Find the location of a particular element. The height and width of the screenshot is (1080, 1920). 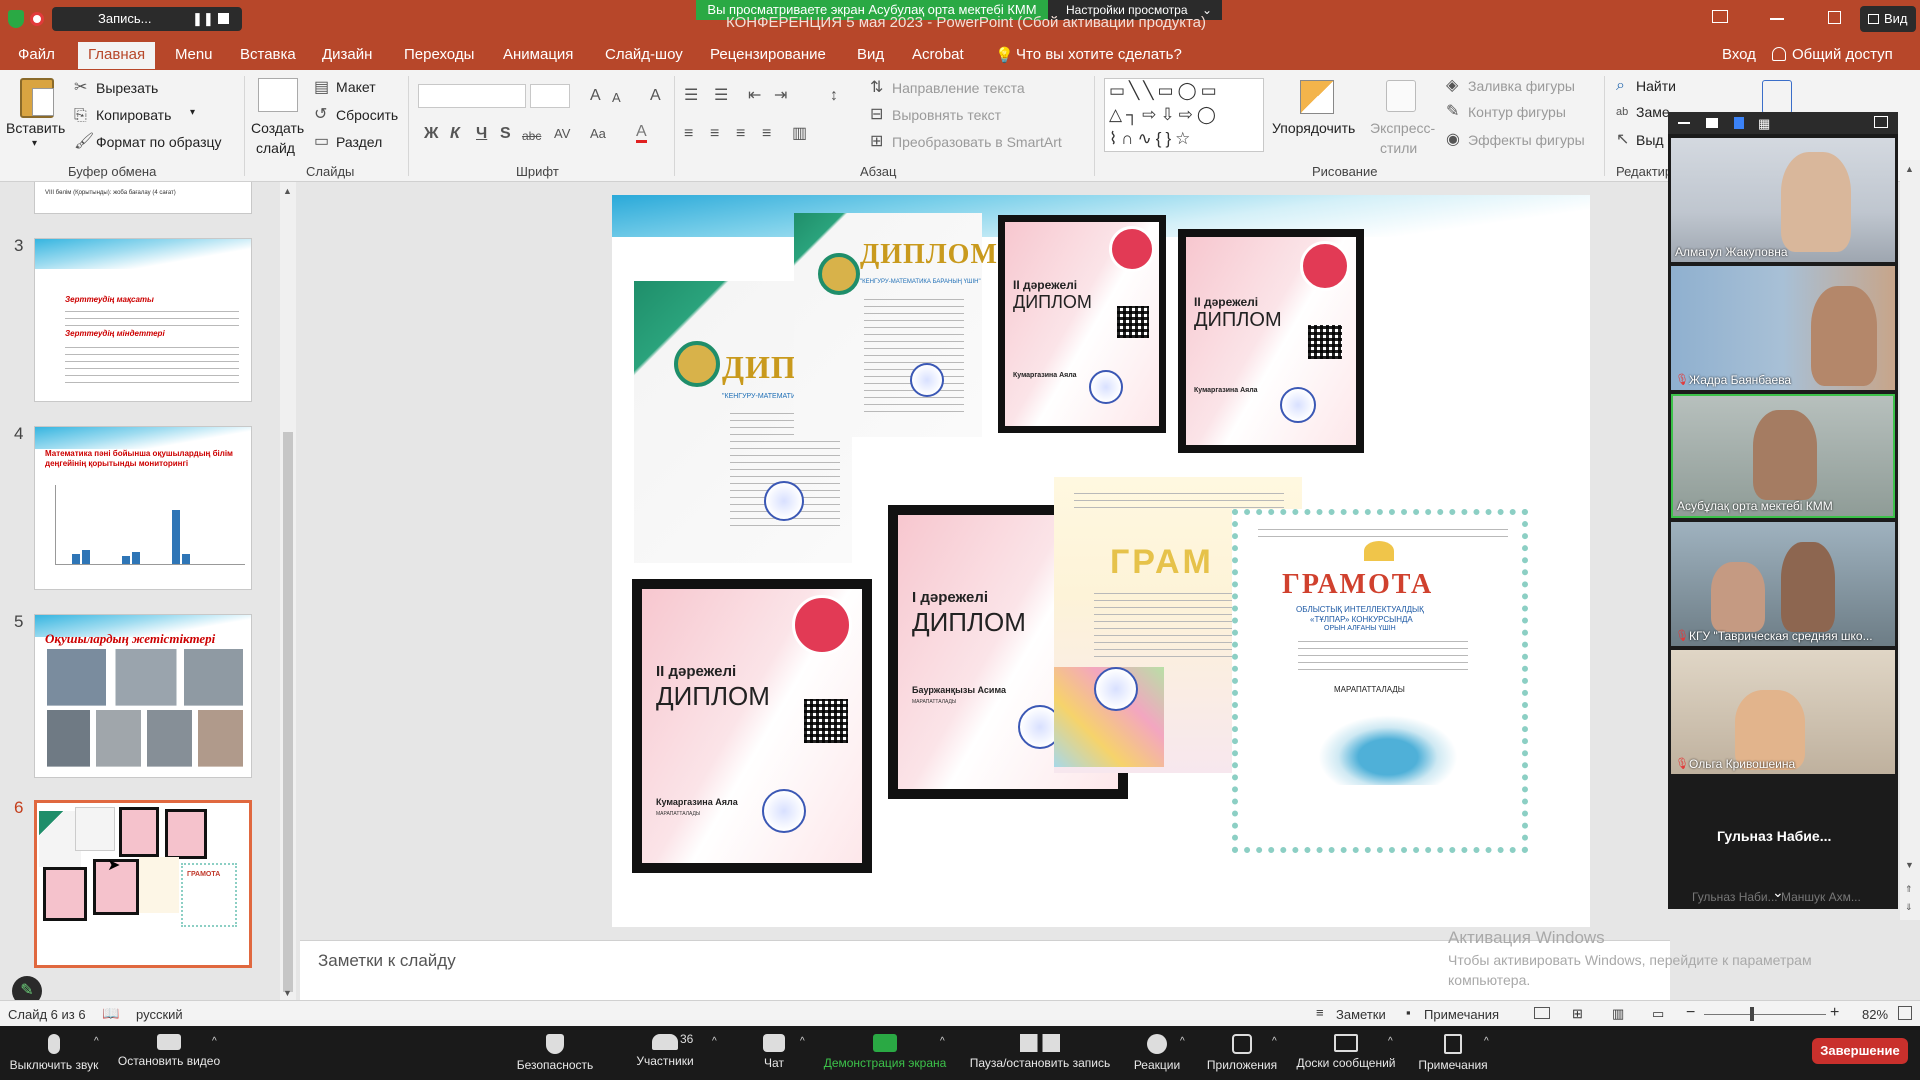

tell-me-search: Что вы хотите сделать? is located at coordinates (1099, 54).